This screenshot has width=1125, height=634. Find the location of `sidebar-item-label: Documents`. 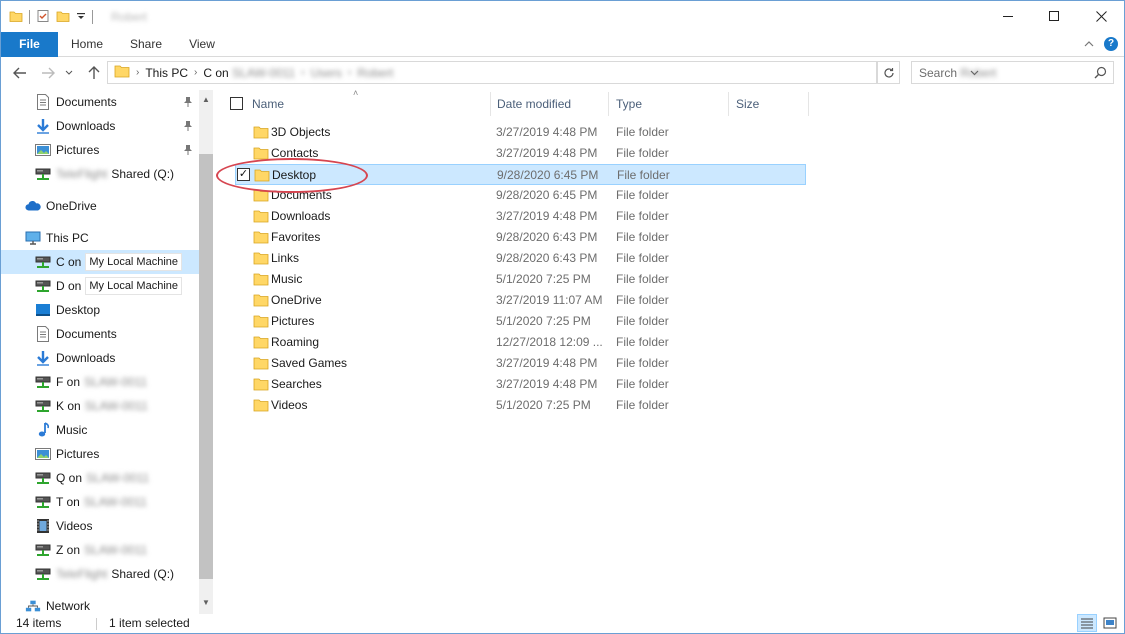

sidebar-item-label: Documents is located at coordinates (86, 102).